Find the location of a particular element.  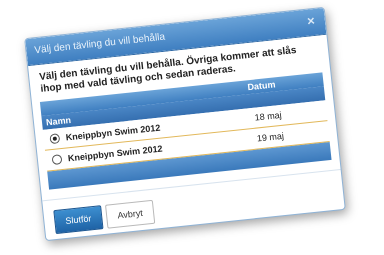

dialog-title: Välj den tävling du vill behålla is located at coordinates (99, 44).